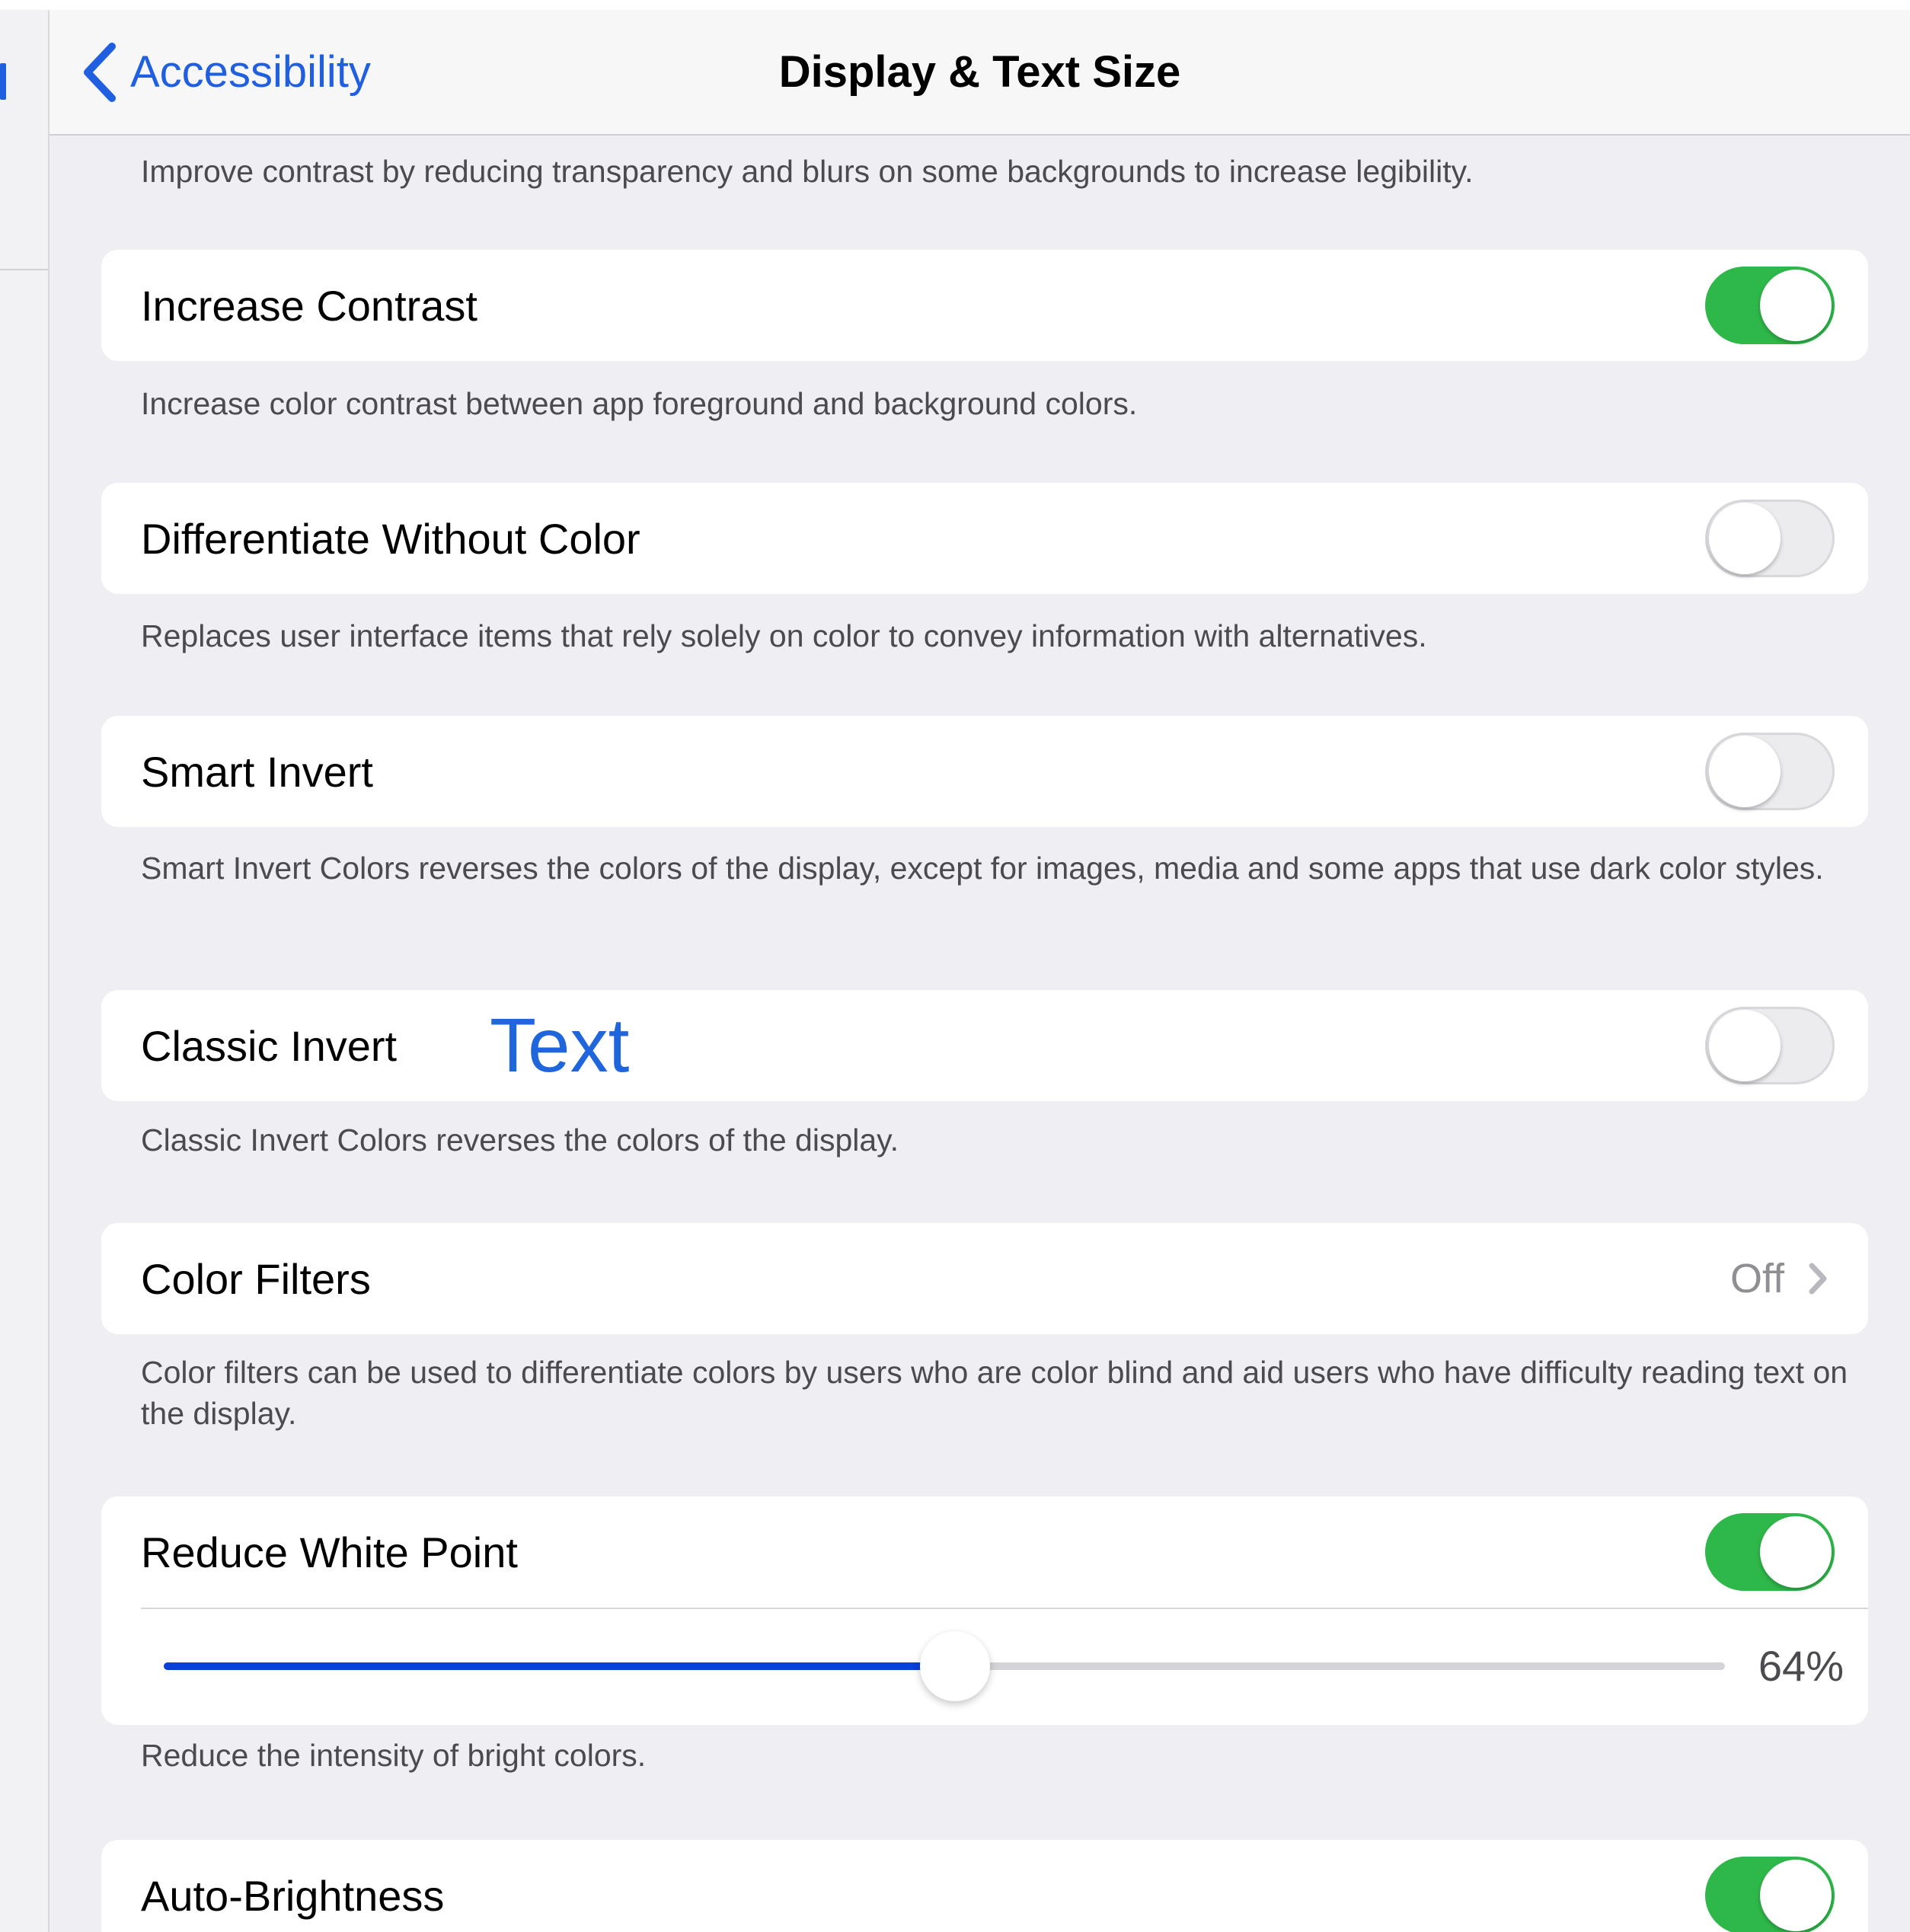  Describe the element at coordinates (3, 81) in the screenshot. I see `master-pane-item-edge` at that location.